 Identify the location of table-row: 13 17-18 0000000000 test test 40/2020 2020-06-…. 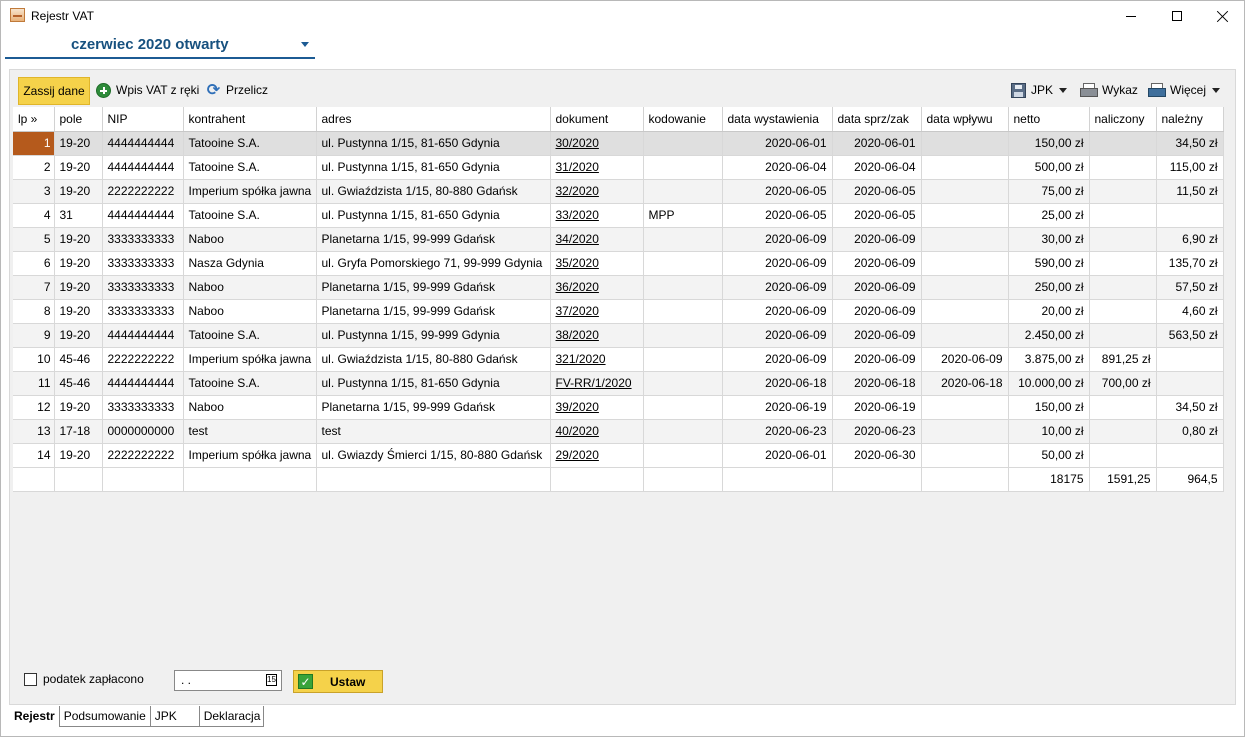
(618, 431).